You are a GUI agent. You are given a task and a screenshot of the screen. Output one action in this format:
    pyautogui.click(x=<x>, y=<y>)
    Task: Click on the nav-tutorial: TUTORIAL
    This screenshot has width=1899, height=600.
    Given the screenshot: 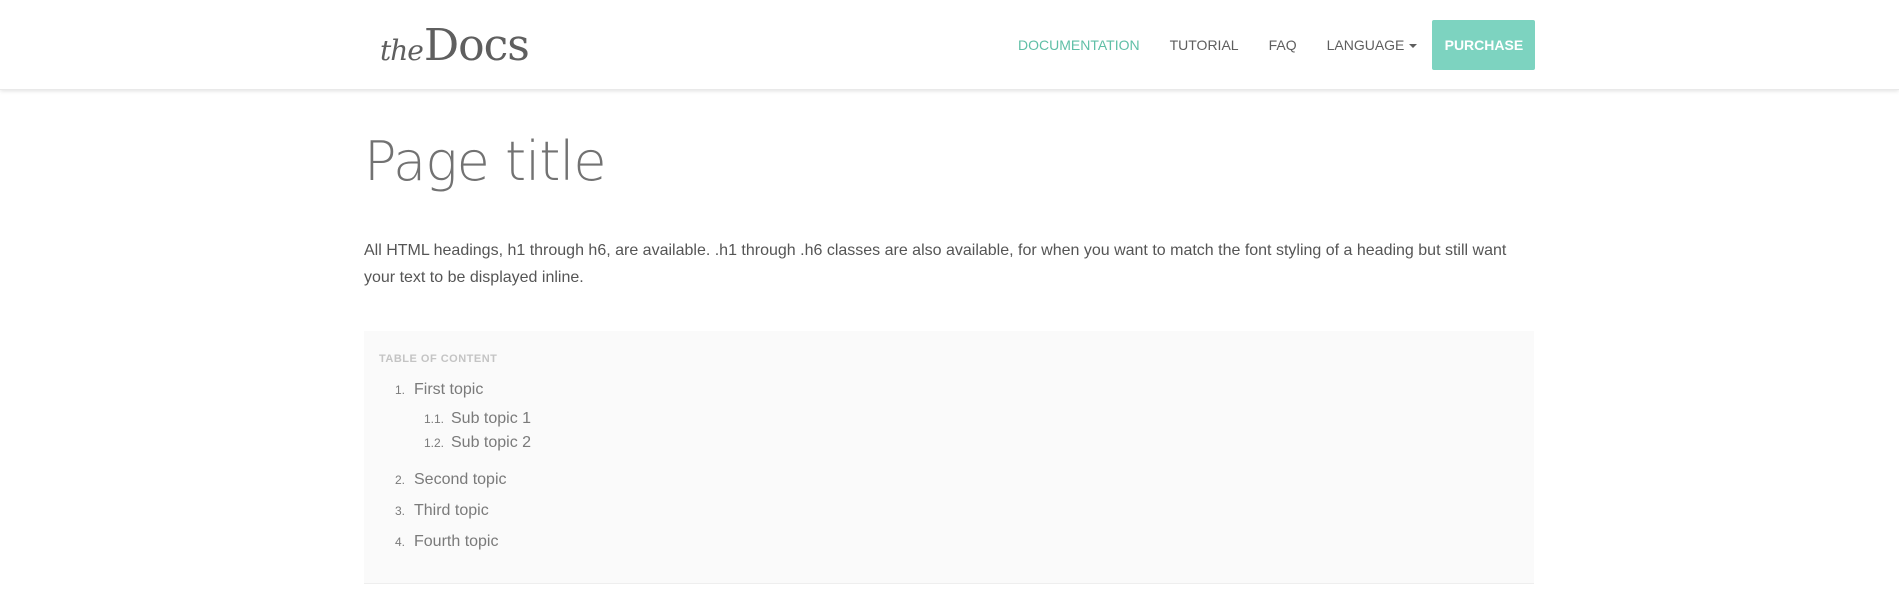 What is the action you would take?
    pyautogui.click(x=1204, y=45)
    